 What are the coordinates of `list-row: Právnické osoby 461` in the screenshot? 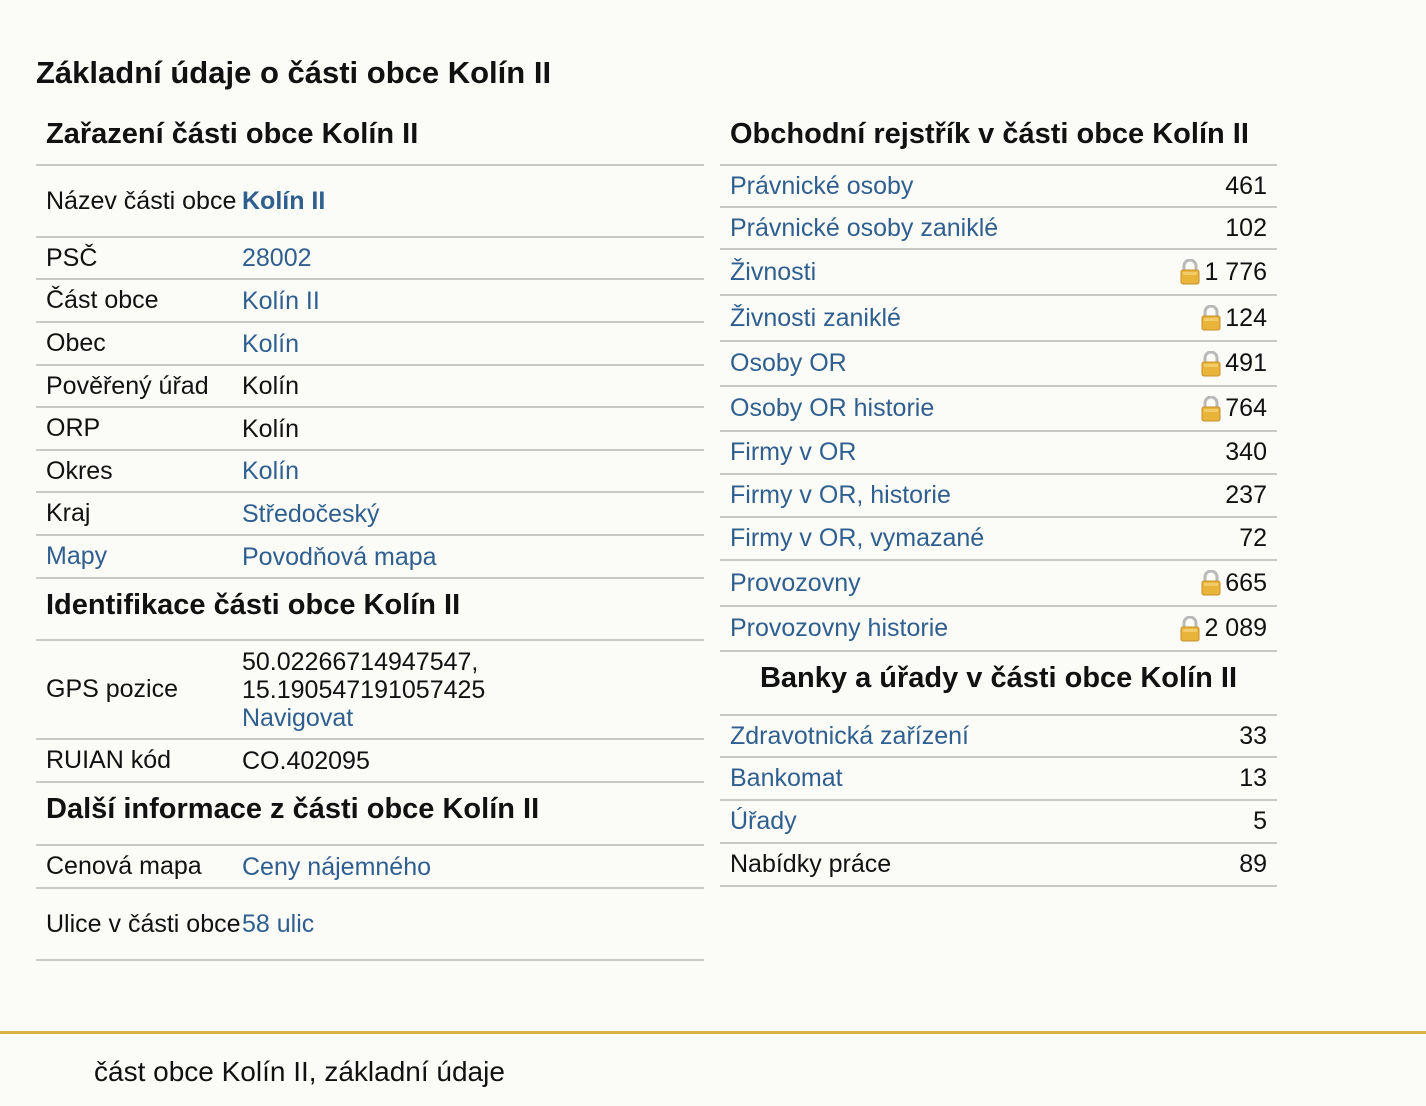 It's located at (998, 187).